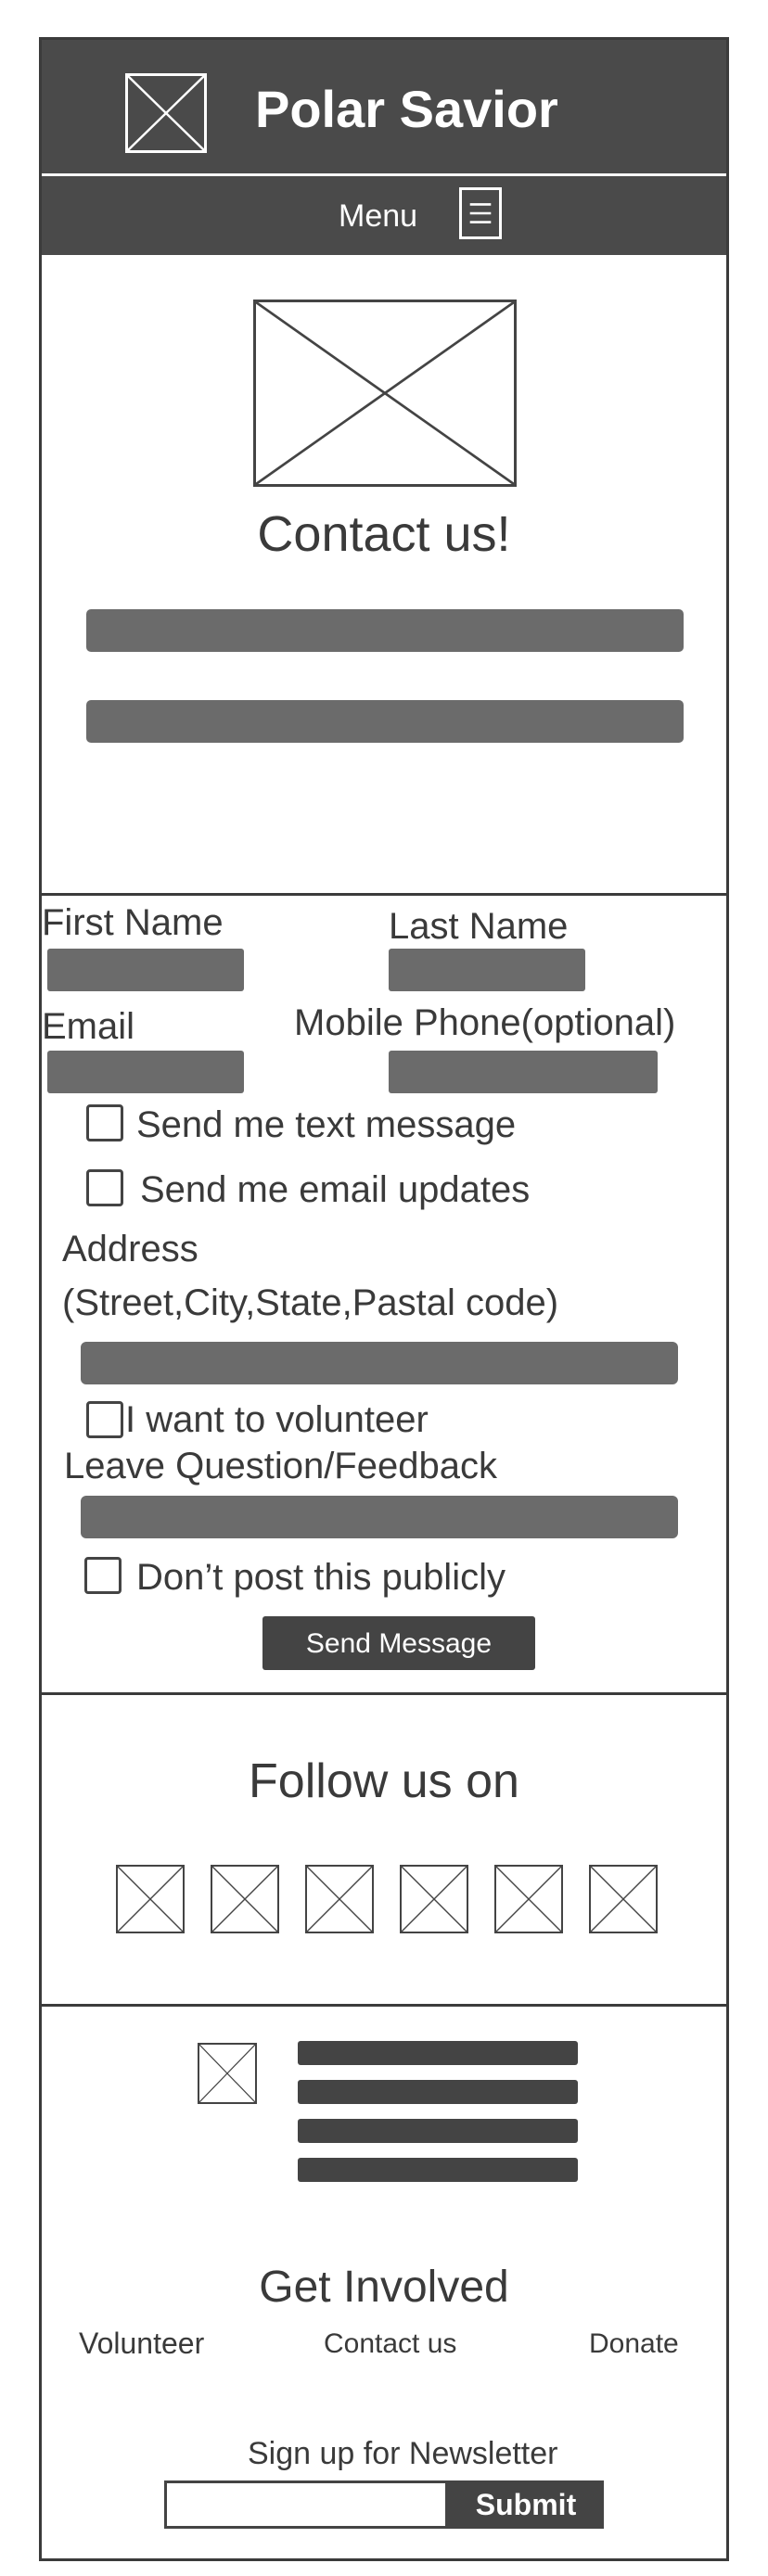 The height and width of the screenshot is (2576, 768). I want to click on footer-link-contact-us: Contact us, so click(390, 2344).